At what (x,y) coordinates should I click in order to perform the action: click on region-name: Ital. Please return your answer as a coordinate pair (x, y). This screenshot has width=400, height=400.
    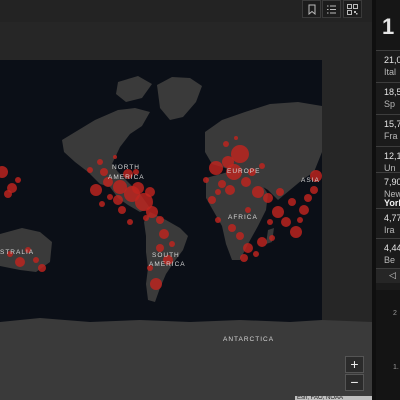
    Looking at the image, I should click on (390, 72).